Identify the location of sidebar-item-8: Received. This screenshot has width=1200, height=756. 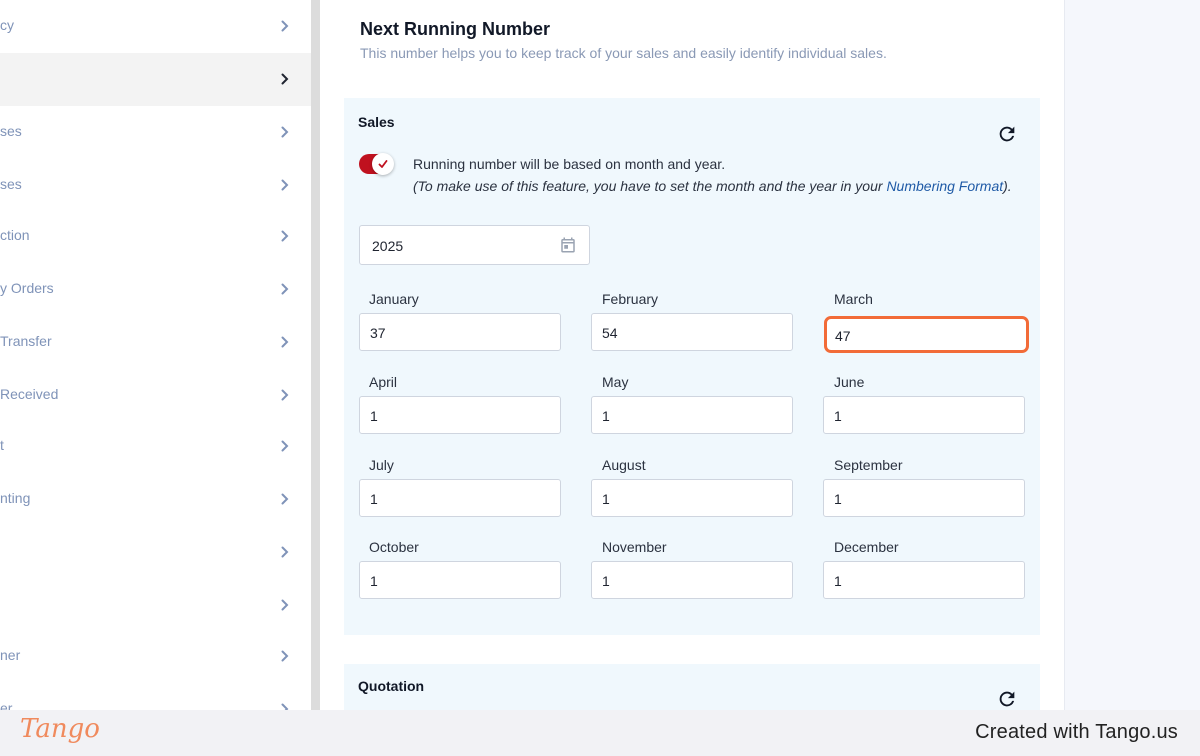
(155, 395).